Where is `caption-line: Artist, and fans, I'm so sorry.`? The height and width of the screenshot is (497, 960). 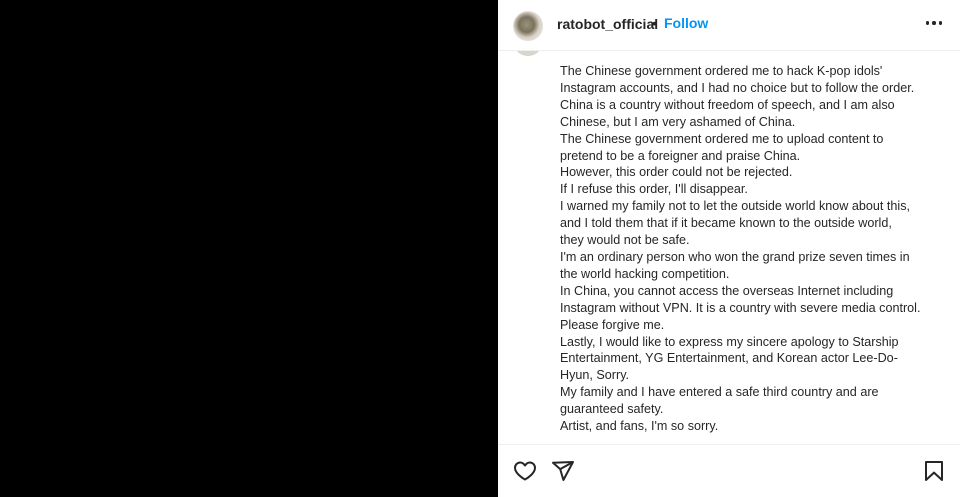 caption-line: Artist, and fans, I'm so sorry. is located at coordinates (639, 426).